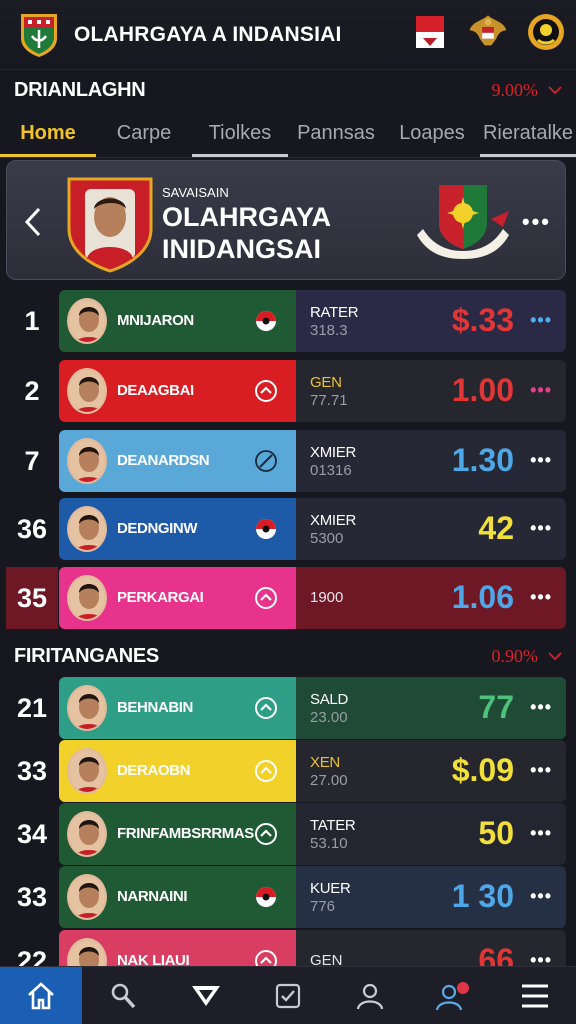  Describe the element at coordinates (527, 90) in the screenshot. I see `section-percentage: 9.00%` at that location.